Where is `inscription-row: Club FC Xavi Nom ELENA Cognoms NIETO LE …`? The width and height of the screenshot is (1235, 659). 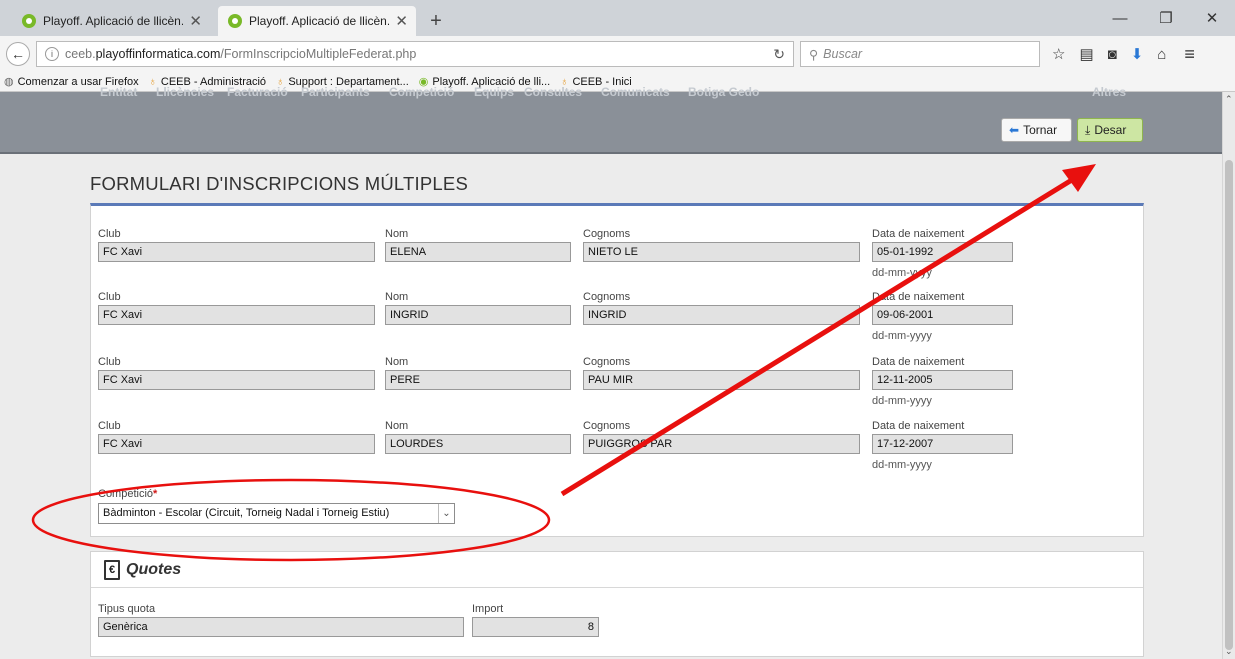
inscription-row: Club FC Xavi Nom ELENA Cognoms NIETO LE … is located at coordinates (617, 258).